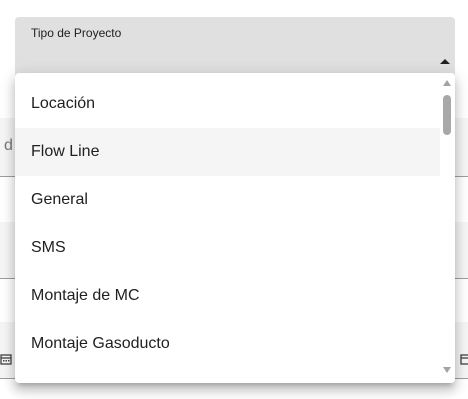 Image resolution: width=468 pixels, height=399 pixels. What do you see at coordinates (227, 344) in the screenshot?
I see `option-item: Montaje Gasoducto` at bounding box center [227, 344].